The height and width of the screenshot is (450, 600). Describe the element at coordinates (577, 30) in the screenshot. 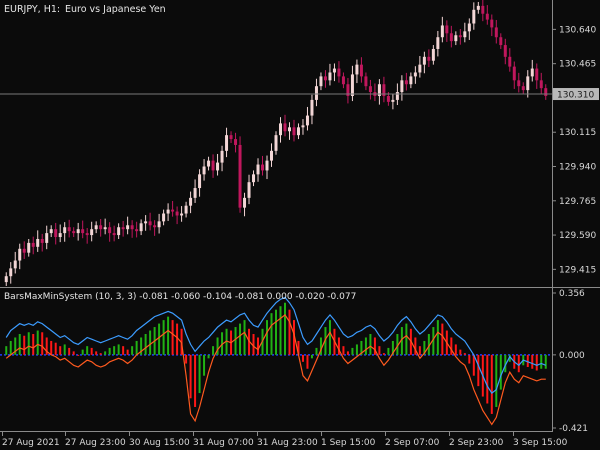

I see `price-tick-label: 130.640` at that location.